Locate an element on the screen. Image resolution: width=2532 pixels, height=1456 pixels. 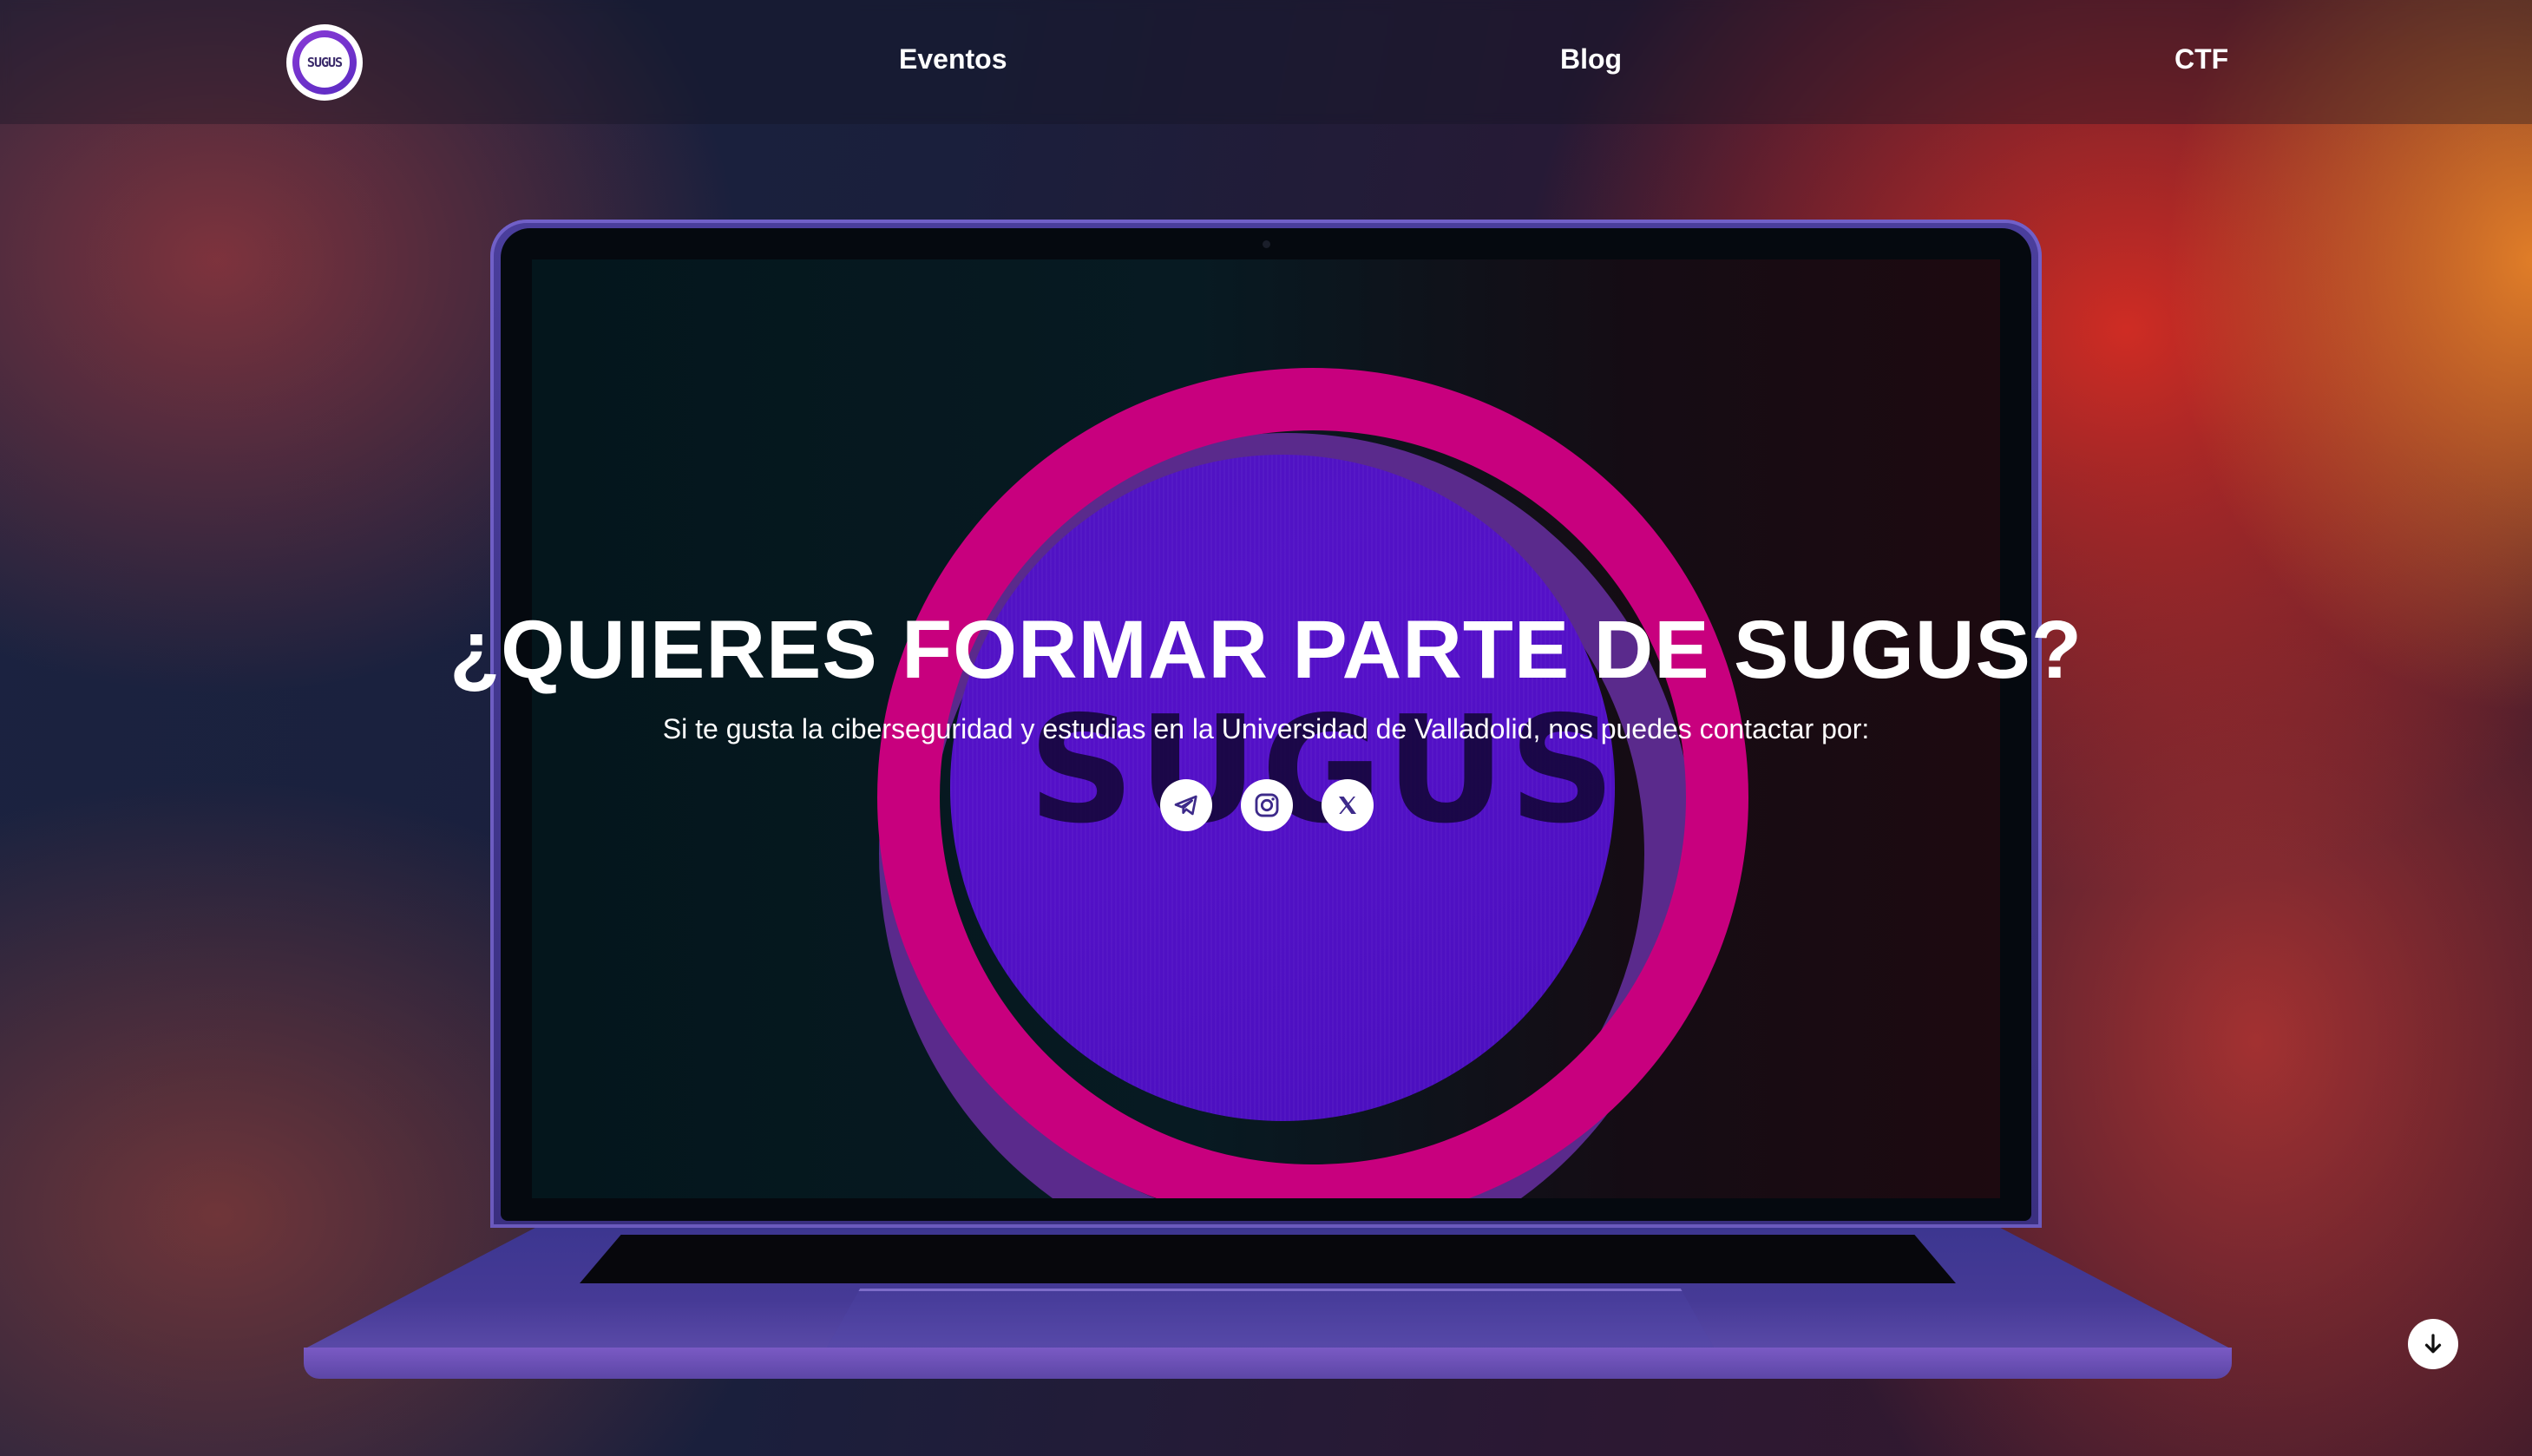
logo-core: SUGUS is located at coordinates (324, 62).